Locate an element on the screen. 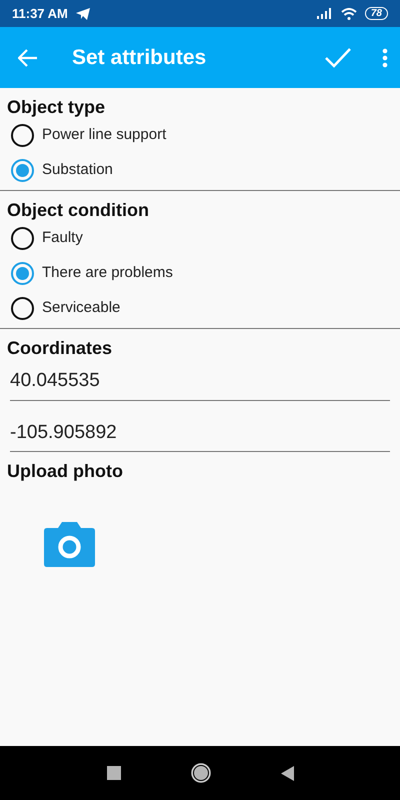  option-label: Substation is located at coordinates (77, 170).